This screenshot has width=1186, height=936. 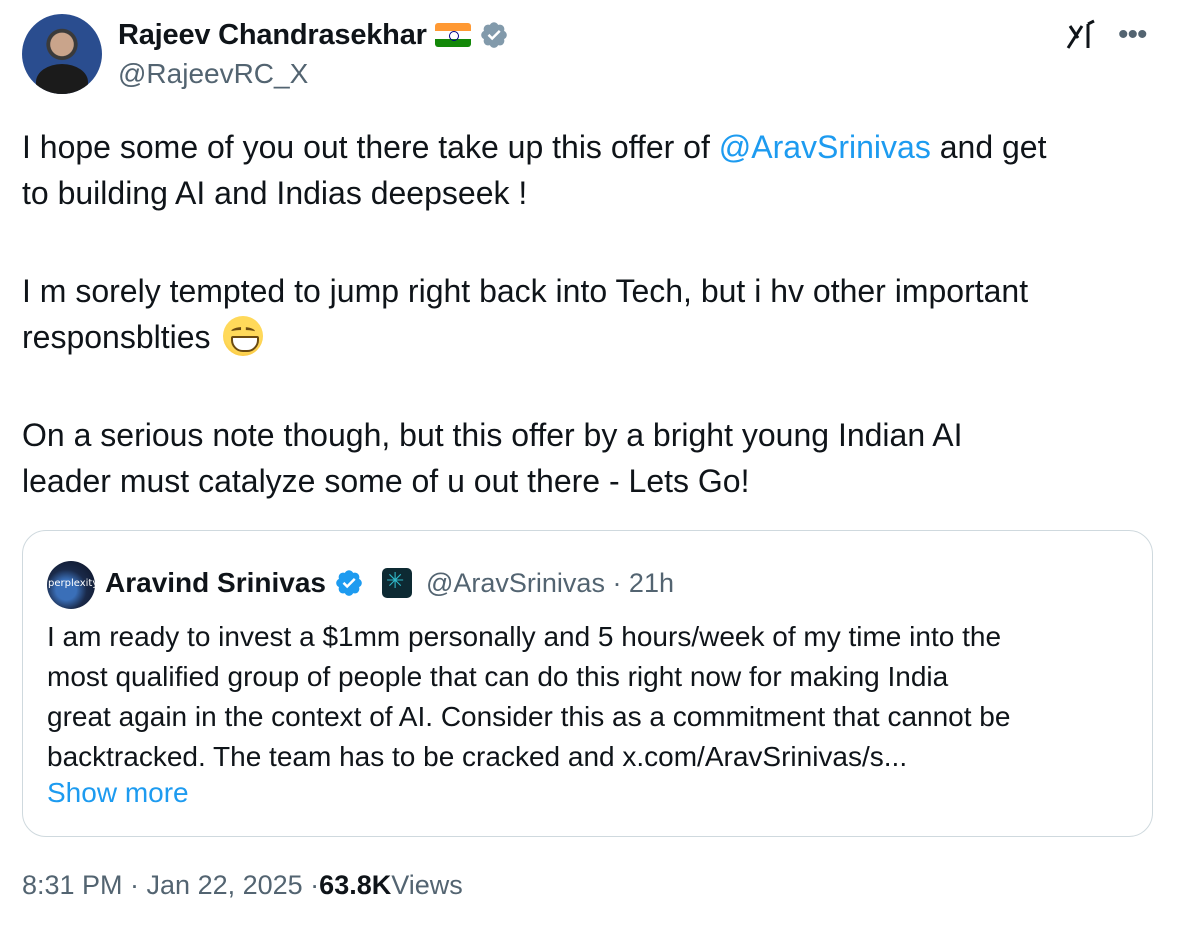 I want to click on quote-author-name: Aravind Srinivas, so click(x=215, y=583).